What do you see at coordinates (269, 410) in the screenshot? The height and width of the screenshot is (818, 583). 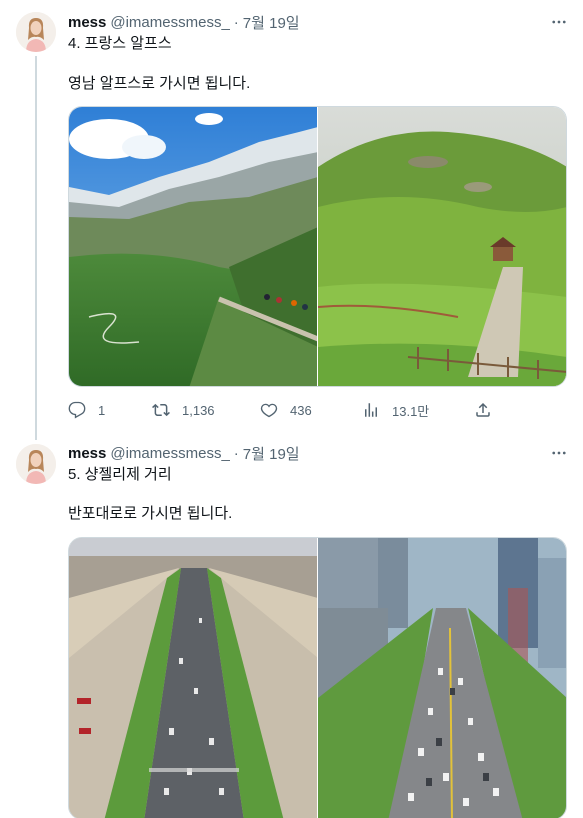 I see `heart-icon` at bounding box center [269, 410].